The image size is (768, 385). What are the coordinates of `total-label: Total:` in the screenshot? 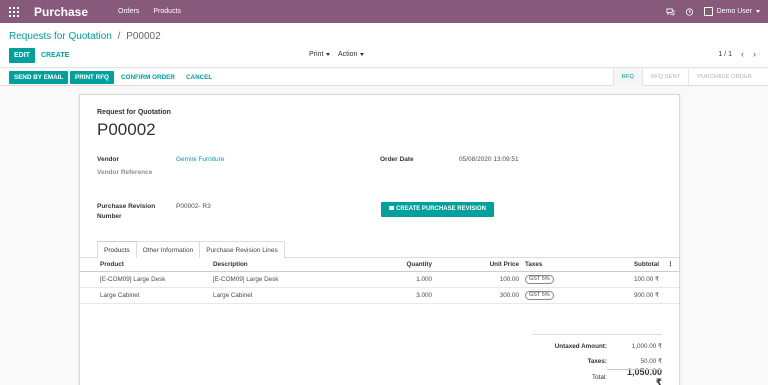 It's located at (599, 377).